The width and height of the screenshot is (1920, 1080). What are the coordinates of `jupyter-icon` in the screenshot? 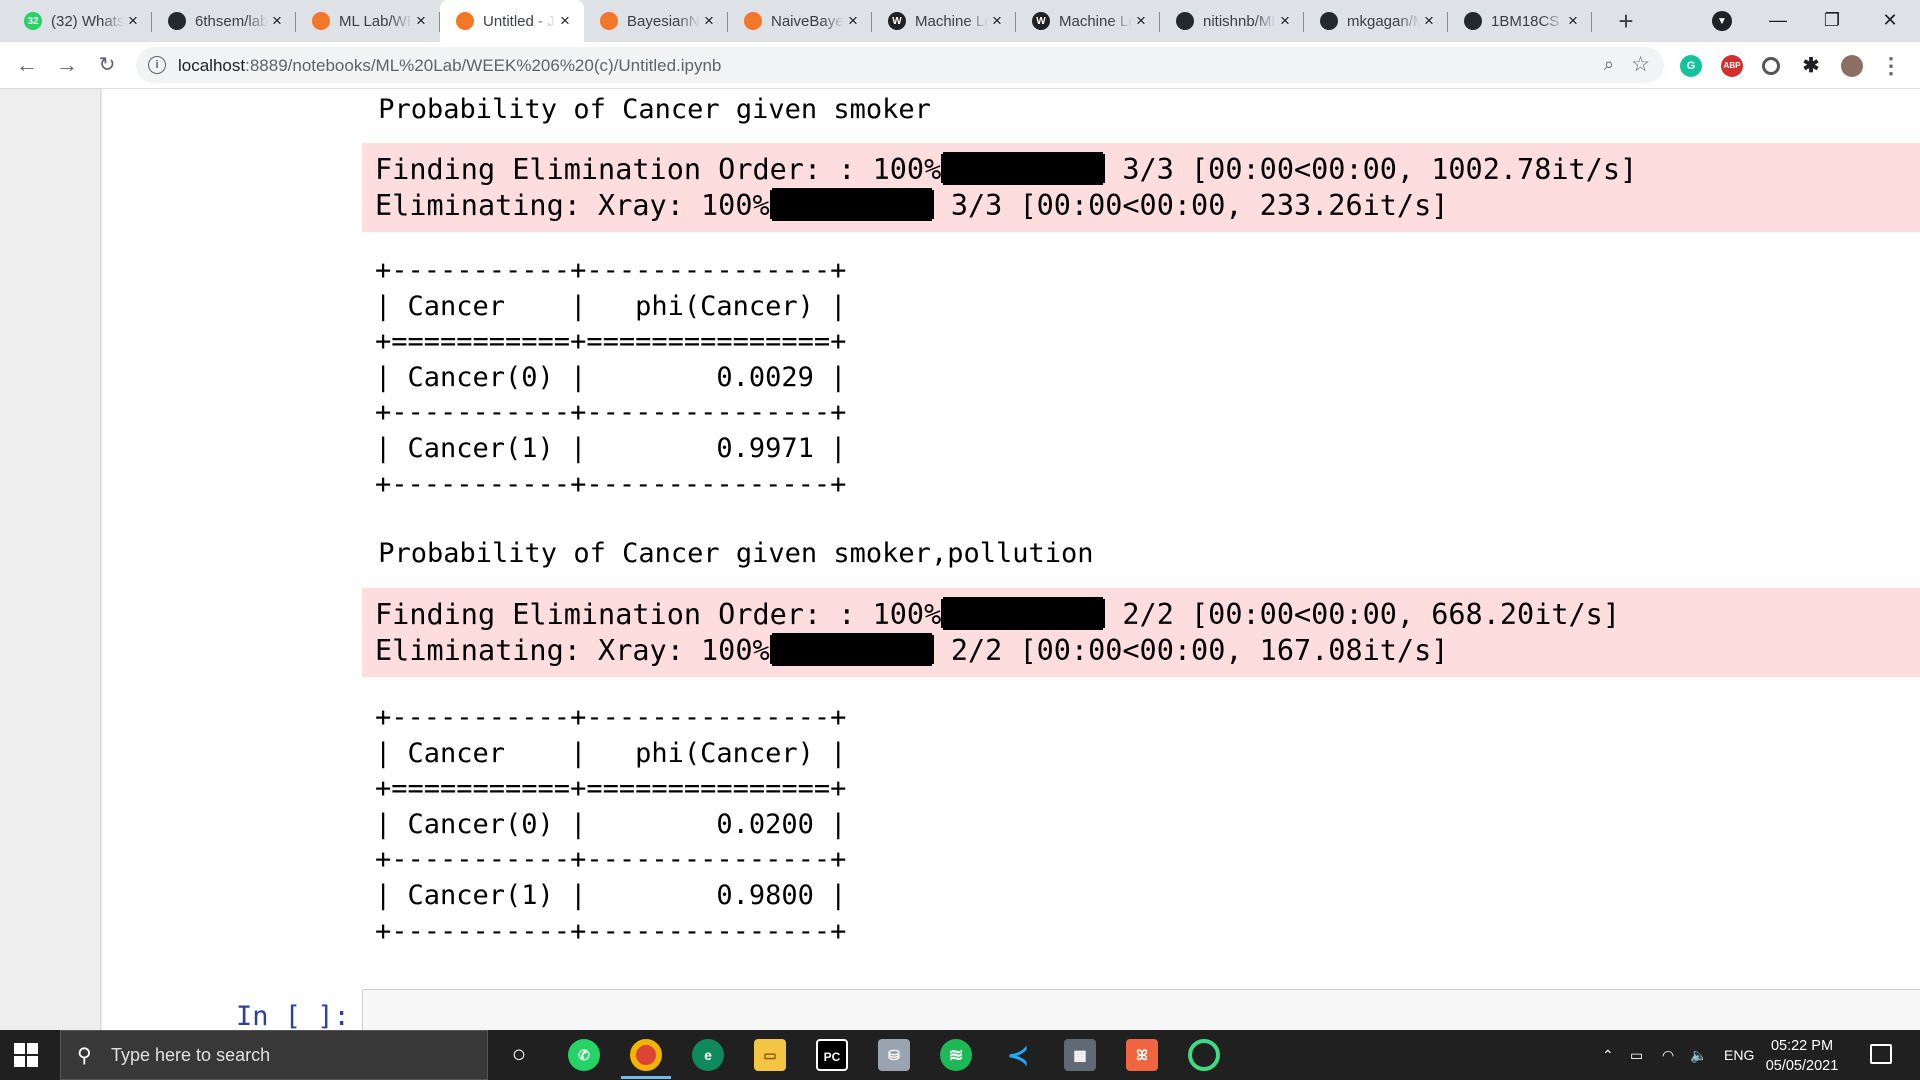 It's located at (321, 21).